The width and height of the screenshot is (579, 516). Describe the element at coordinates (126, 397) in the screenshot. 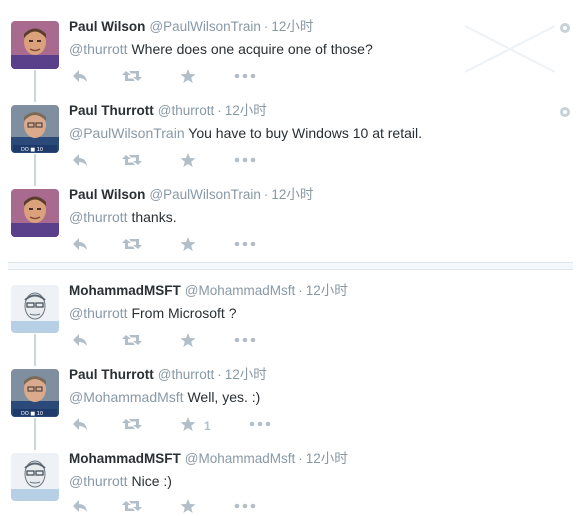

I see `mention-link: @MohammadMsft` at that location.